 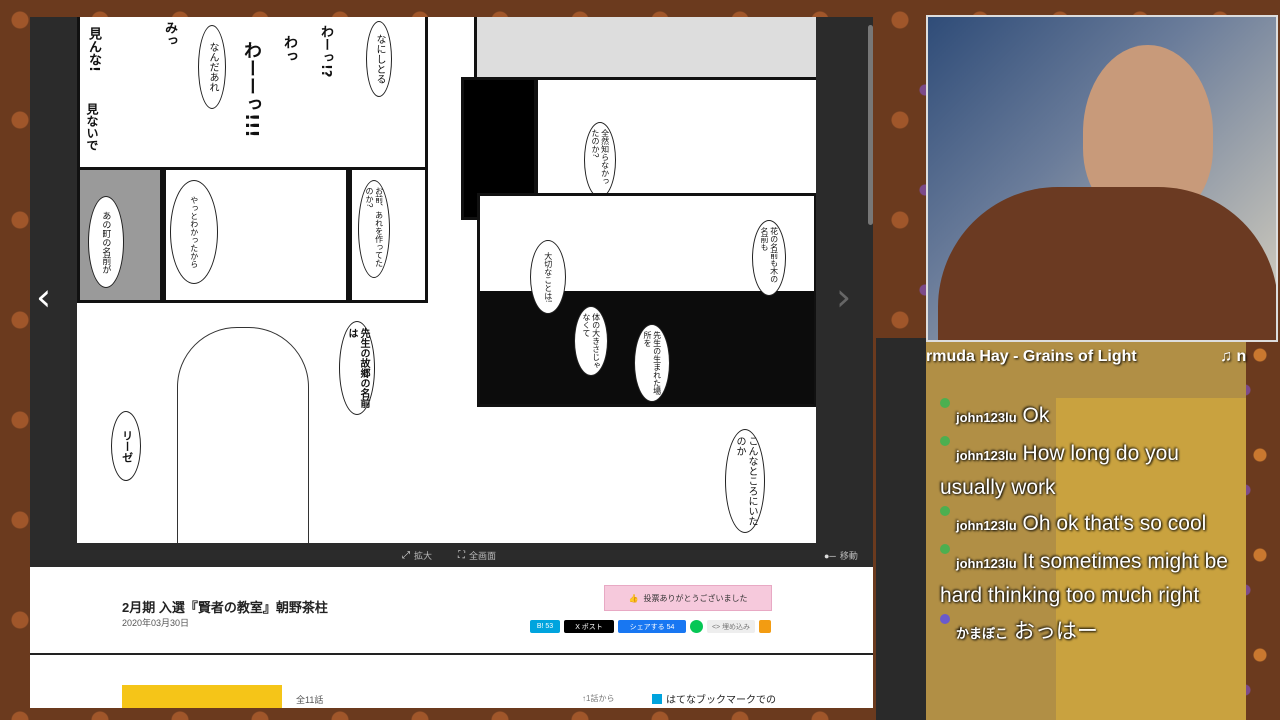 I want to click on fullscreen-label: 全画面, so click(x=483, y=556).